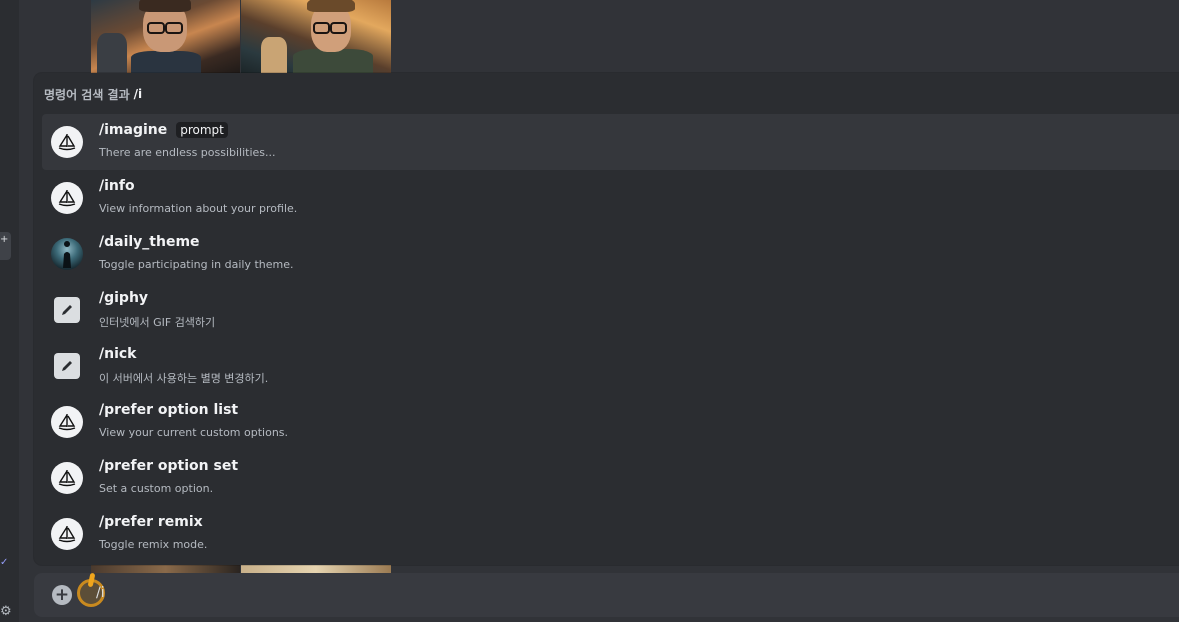  What do you see at coordinates (198, 208) in the screenshot?
I see `command-description: View information about your profile.` at bounding box center [198, 208].